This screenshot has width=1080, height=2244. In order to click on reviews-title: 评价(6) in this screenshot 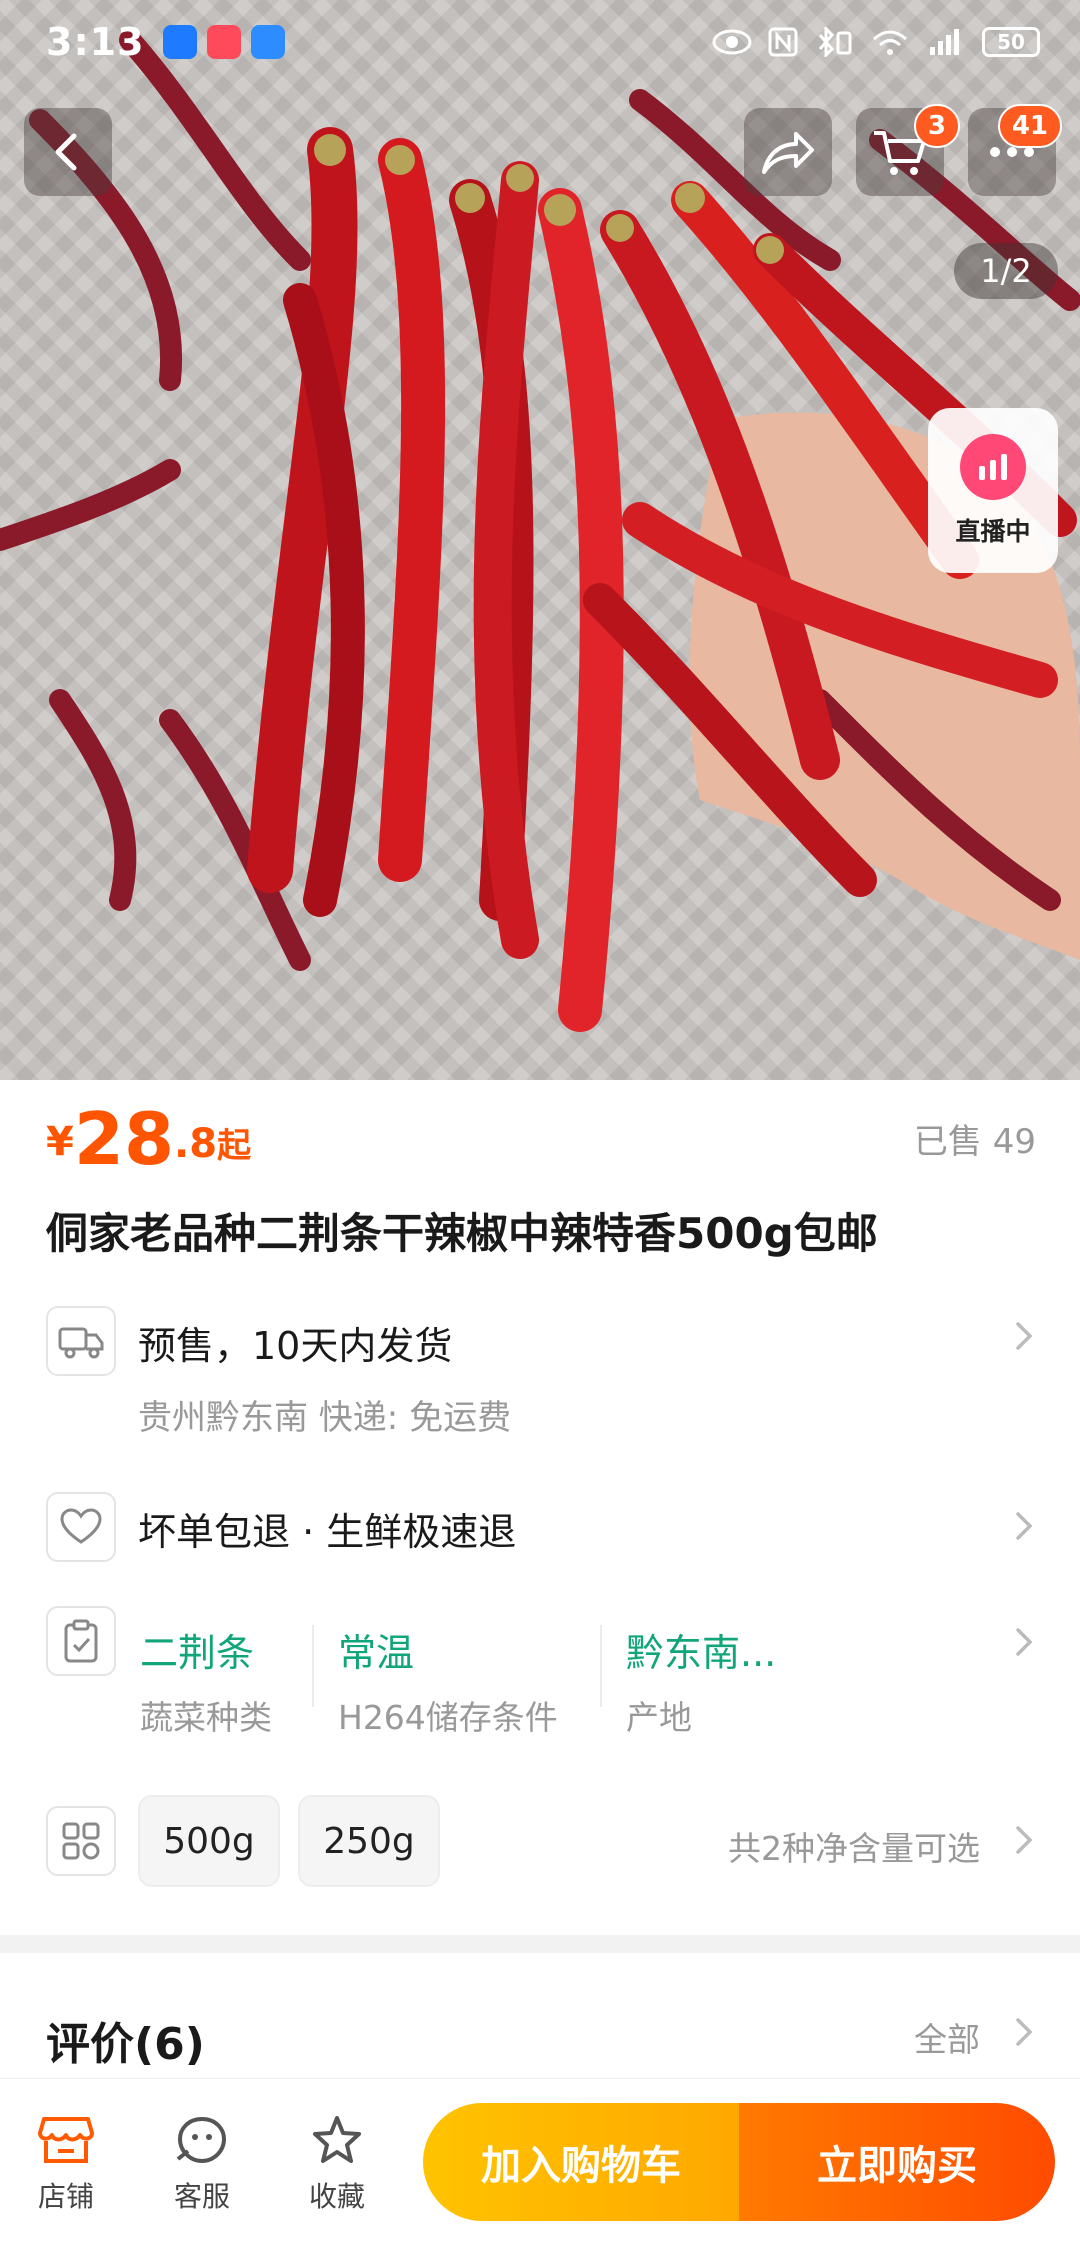, I will do `click(125, 2044)`.